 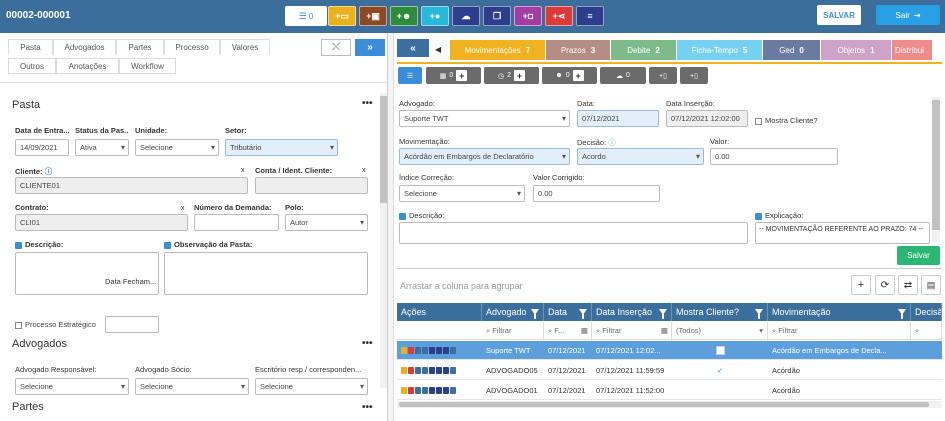 I want to click on share-button: +⋖, so click(x=559, y=16).